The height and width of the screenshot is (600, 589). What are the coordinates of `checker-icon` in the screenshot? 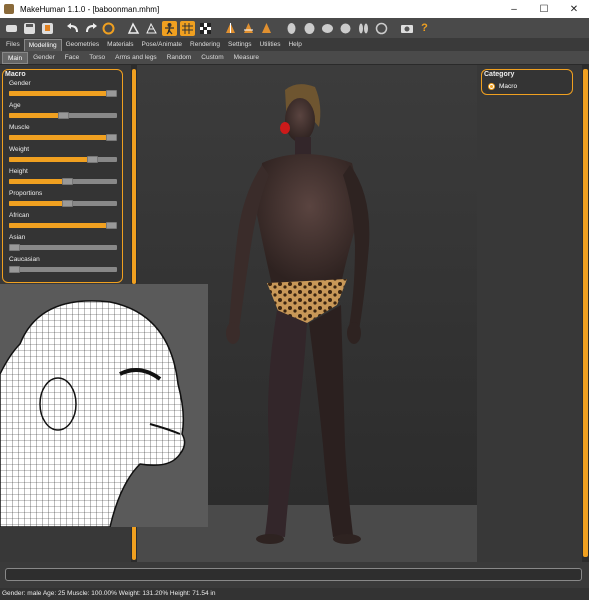 It's located at (205, 28).